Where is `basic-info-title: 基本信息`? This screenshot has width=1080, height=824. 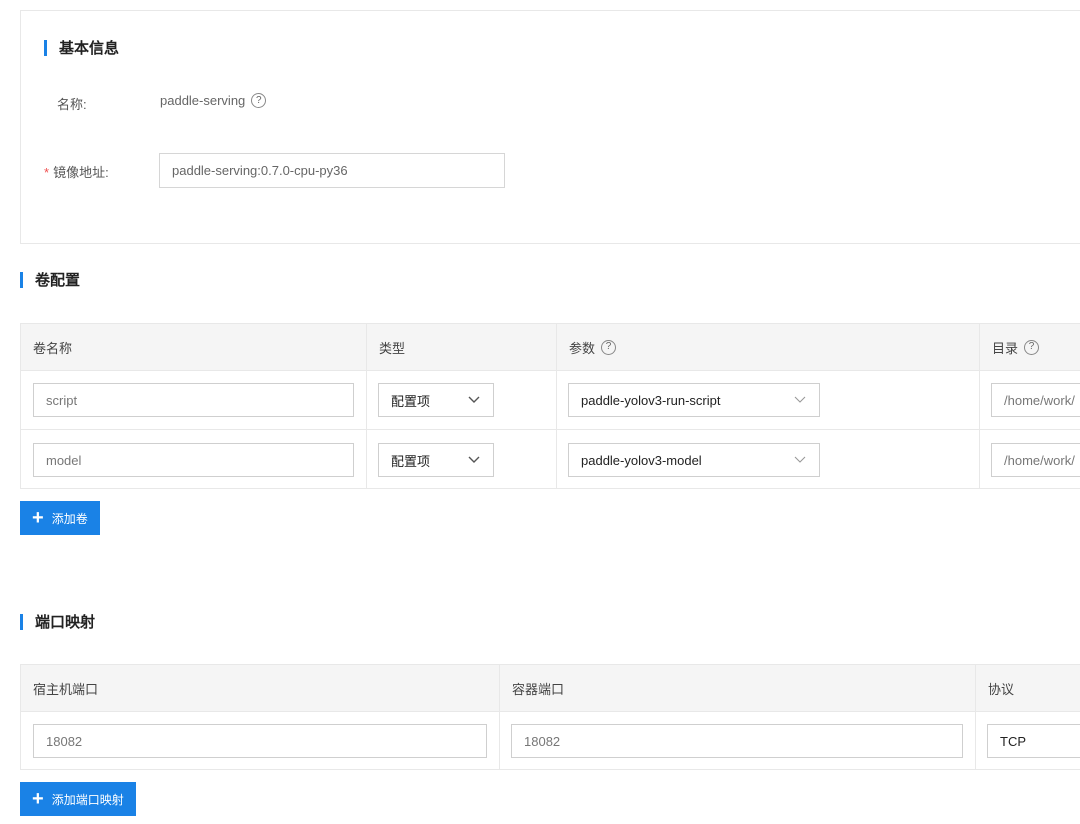 basic-info-title: 基本信息 is located at coordinates (81, 47).